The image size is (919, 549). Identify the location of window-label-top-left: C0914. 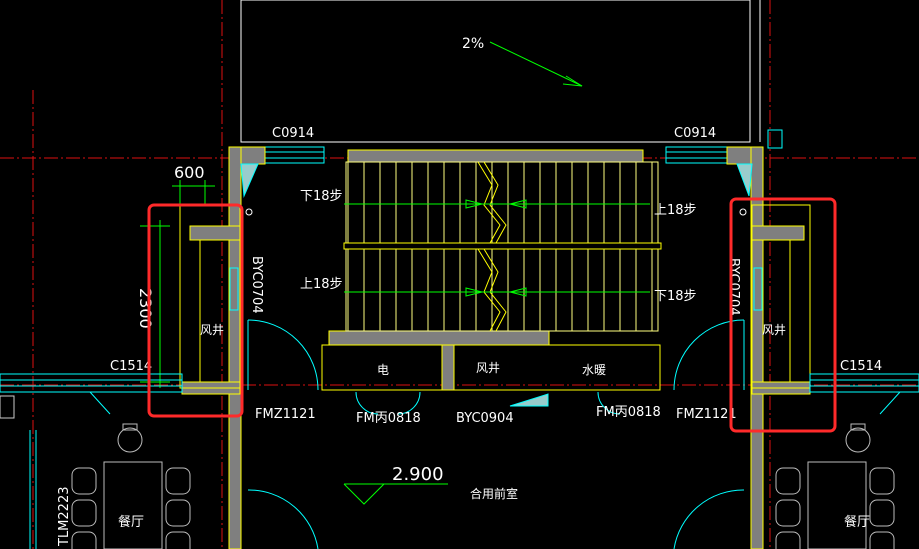
(293, 133).